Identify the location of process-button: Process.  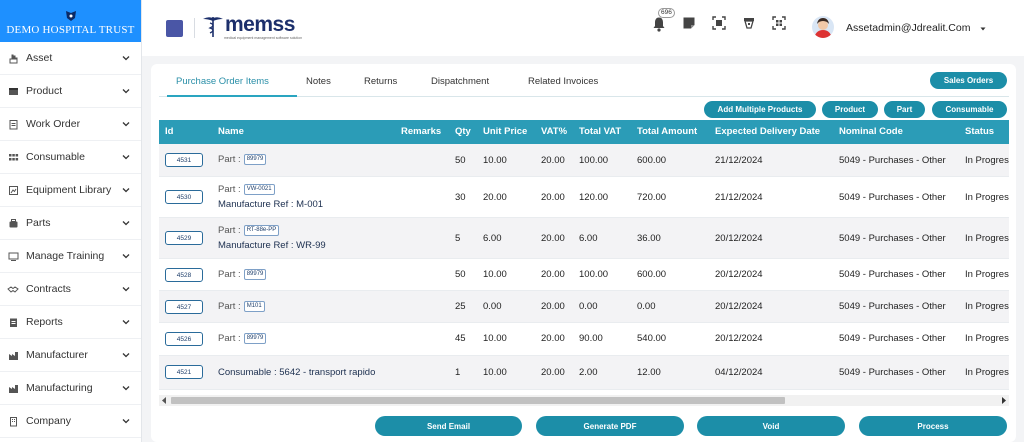
(933, 426).